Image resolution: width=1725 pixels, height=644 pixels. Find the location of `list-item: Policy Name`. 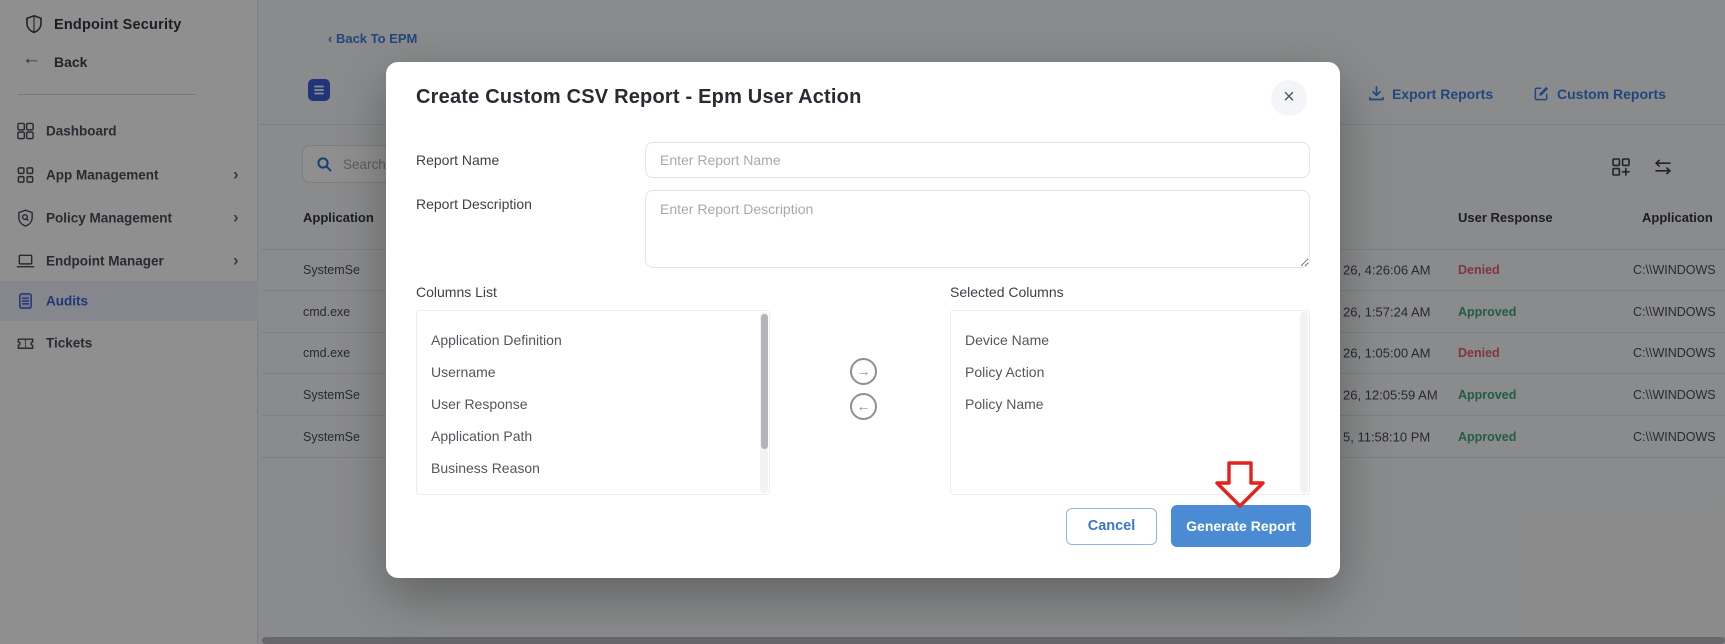

list-item: Policy Name is located at coordinates (1137, 404).